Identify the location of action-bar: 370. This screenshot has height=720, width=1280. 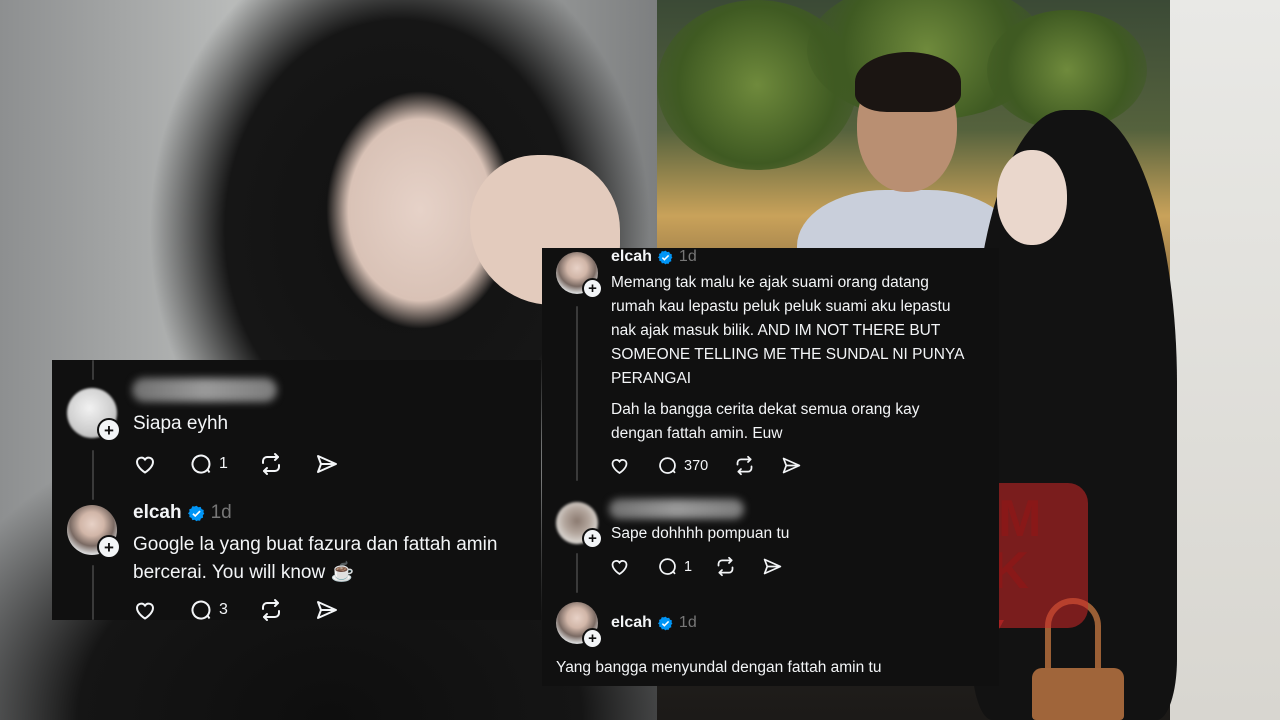
(705, 465).